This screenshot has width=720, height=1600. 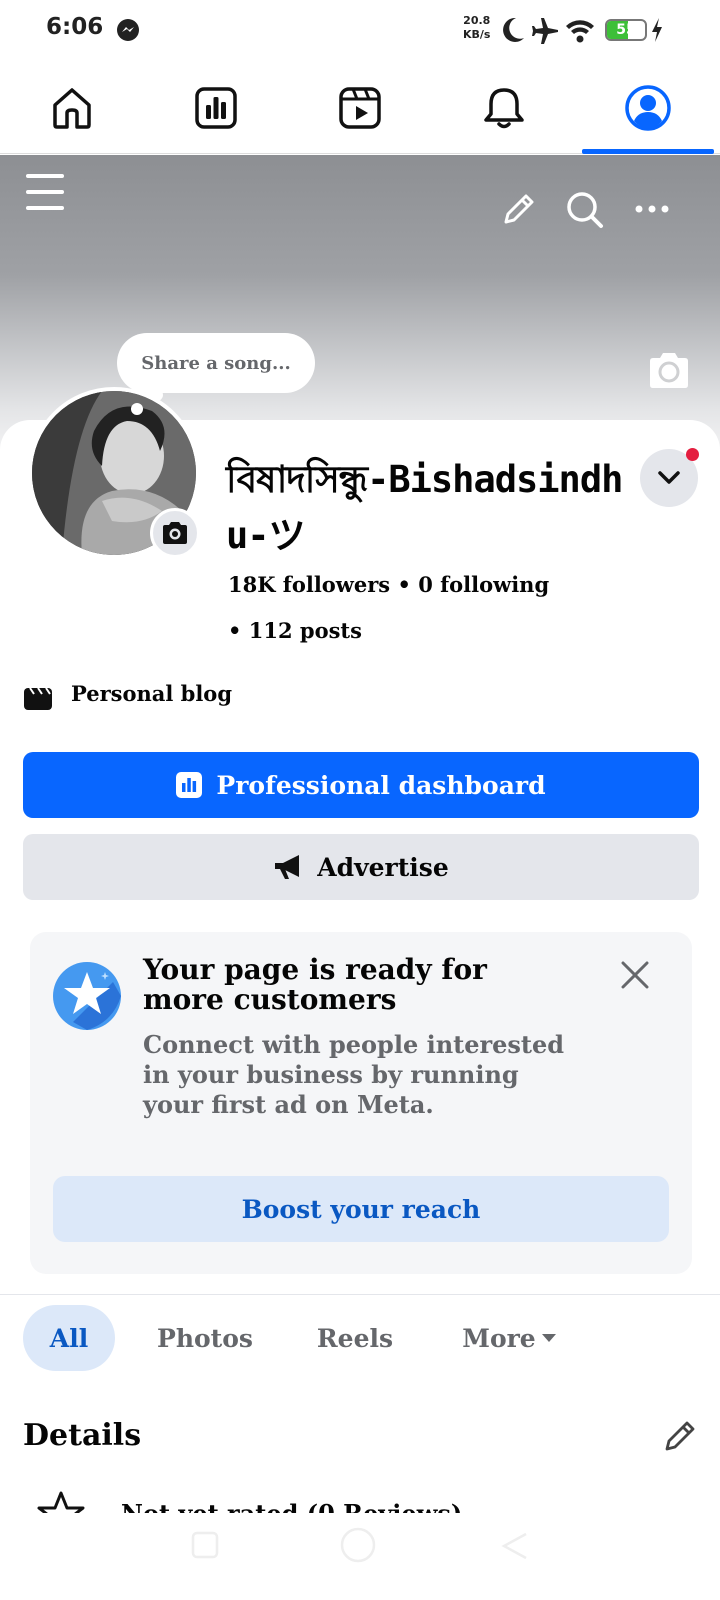 I want to click on status-icons, so click(x=548, y=30).